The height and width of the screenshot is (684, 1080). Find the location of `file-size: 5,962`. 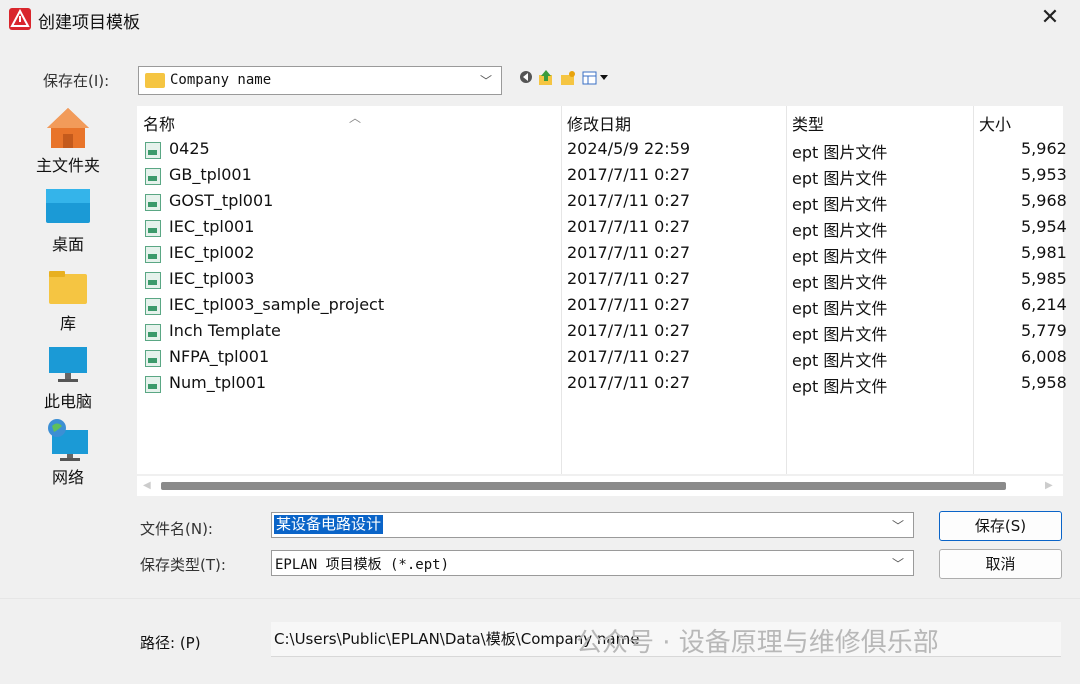

file-size: 5,962 is located at coordinates (1044, 148).